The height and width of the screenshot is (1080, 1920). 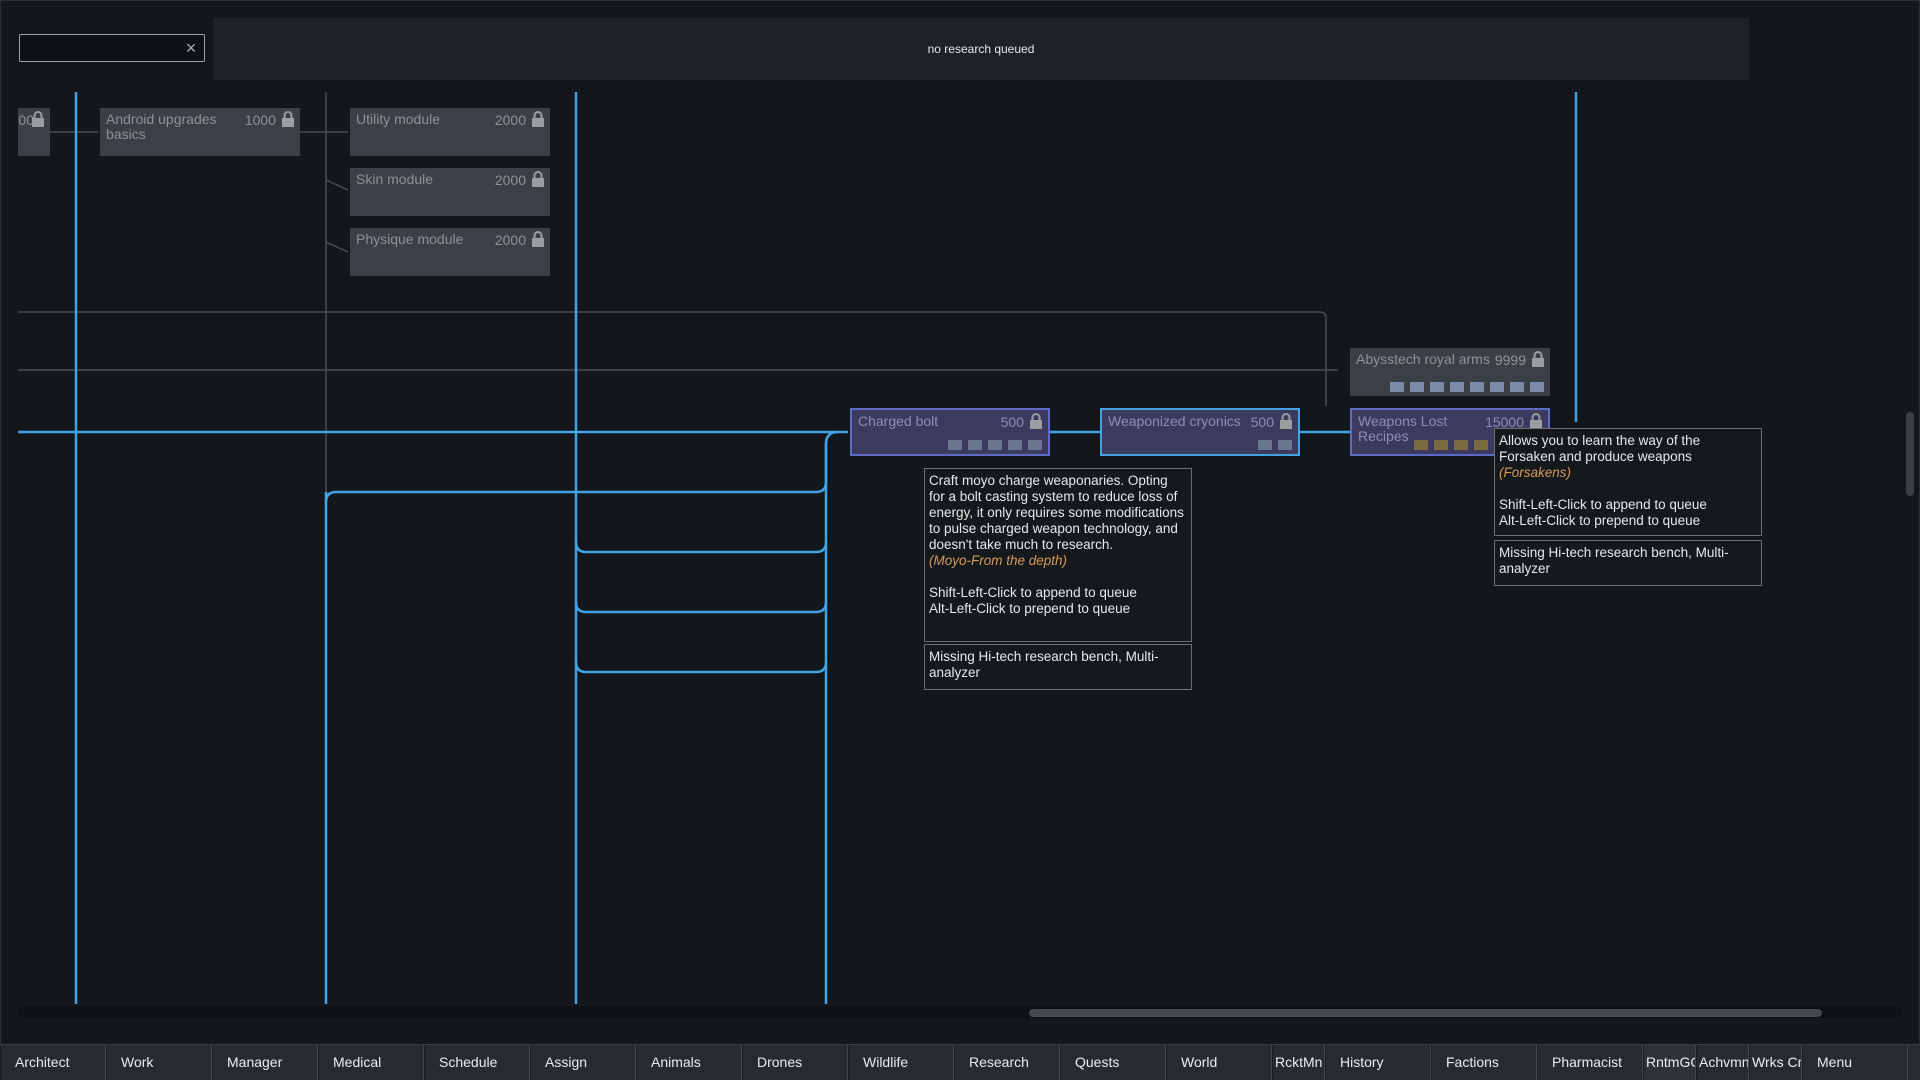 What do you see at coordinates (1775, 1062) in the screenshot?
I see `tab-wrks-cr: Wrks Cr` at bounding box center [1775, 1062].